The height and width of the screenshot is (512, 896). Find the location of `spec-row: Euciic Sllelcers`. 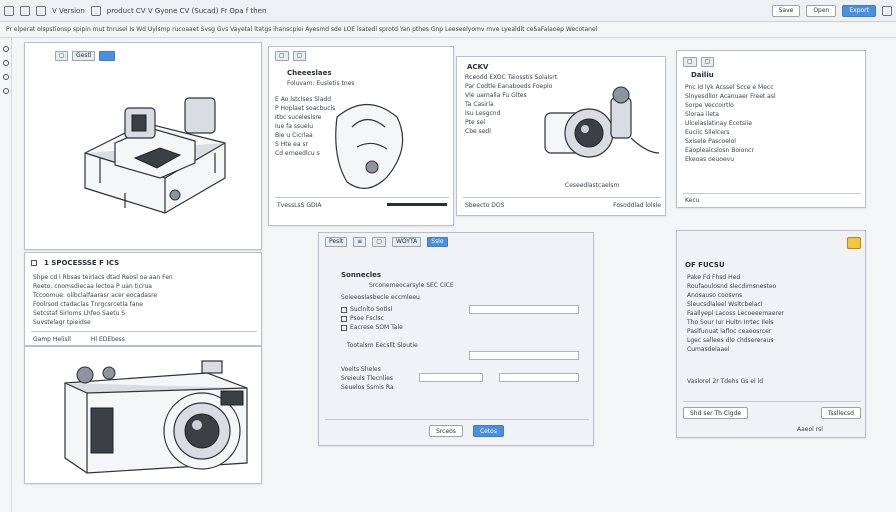

spec-row: Euciic Sllelcers is located at coordinates (707, 132).